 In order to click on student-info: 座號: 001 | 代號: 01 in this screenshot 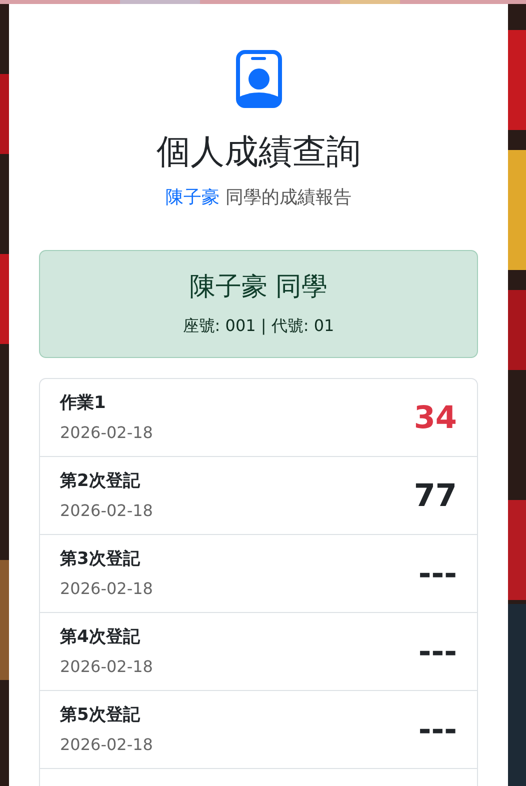, I will do `click(258, 326)`.